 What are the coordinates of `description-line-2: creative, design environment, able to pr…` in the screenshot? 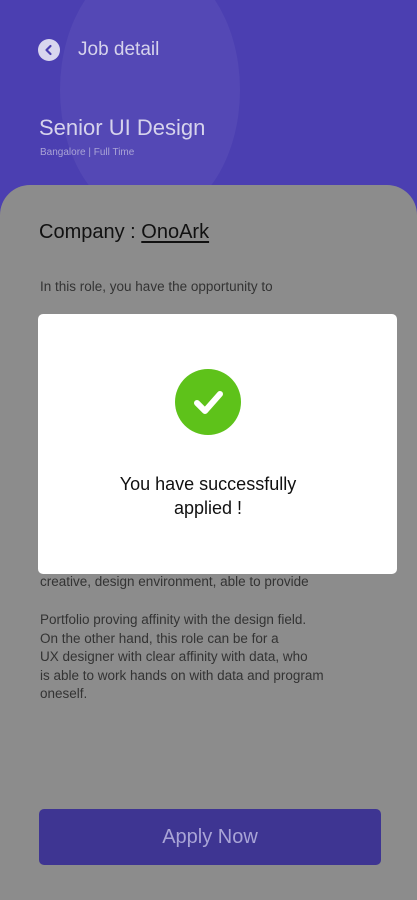 It's located at (174, 581).